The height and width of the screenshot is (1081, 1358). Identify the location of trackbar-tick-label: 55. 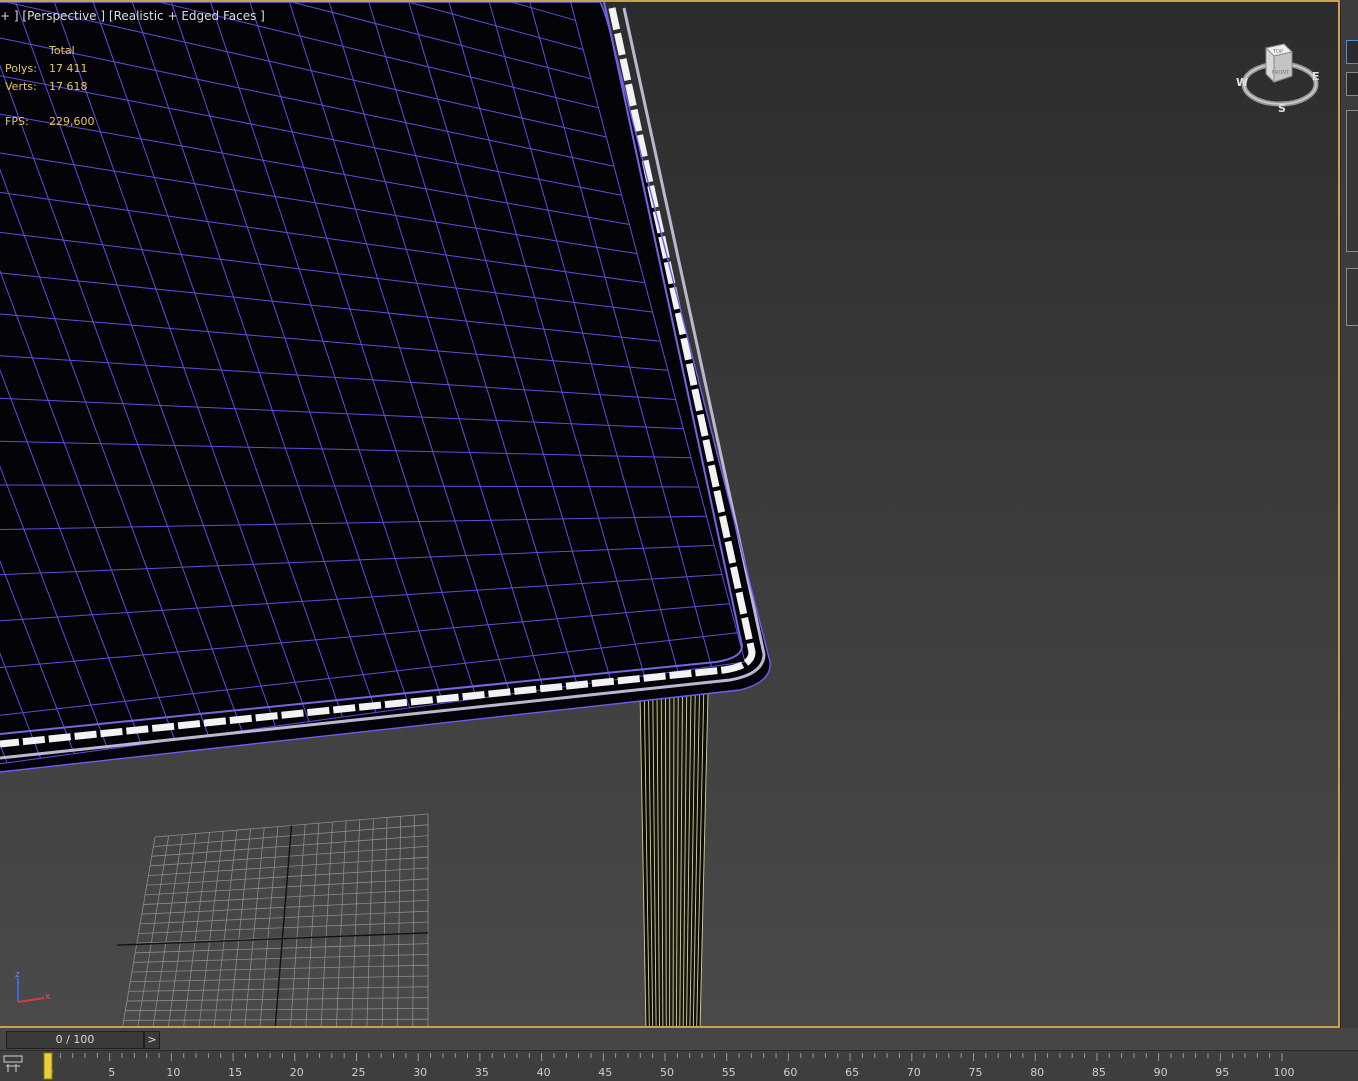
(729, 1072).